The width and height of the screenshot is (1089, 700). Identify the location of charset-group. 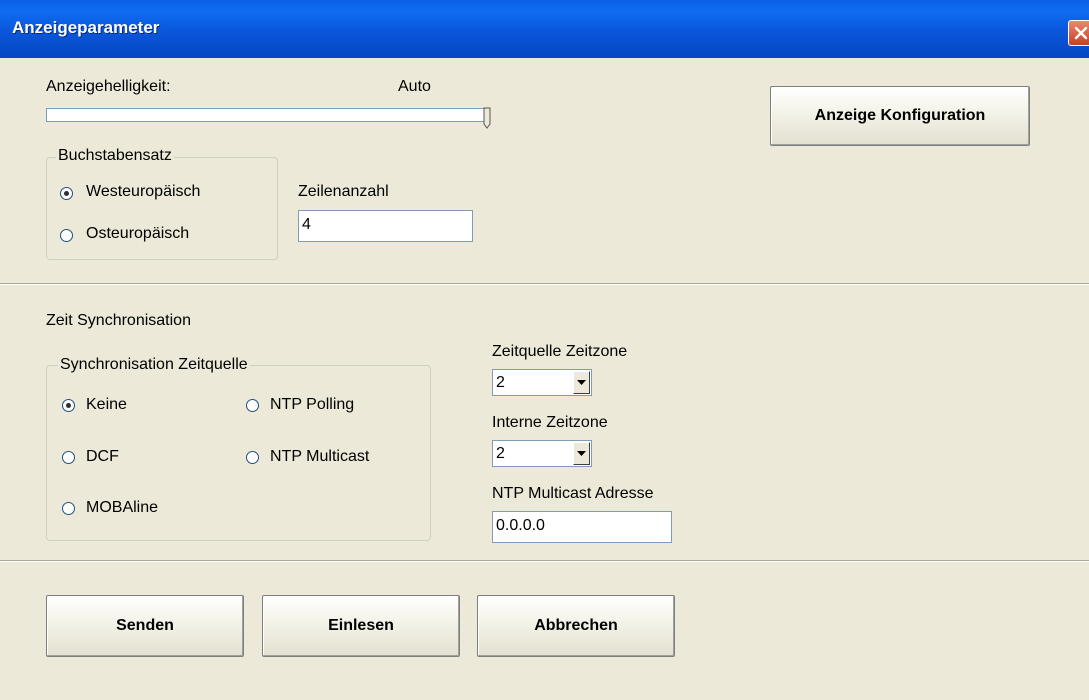
(162, 208).